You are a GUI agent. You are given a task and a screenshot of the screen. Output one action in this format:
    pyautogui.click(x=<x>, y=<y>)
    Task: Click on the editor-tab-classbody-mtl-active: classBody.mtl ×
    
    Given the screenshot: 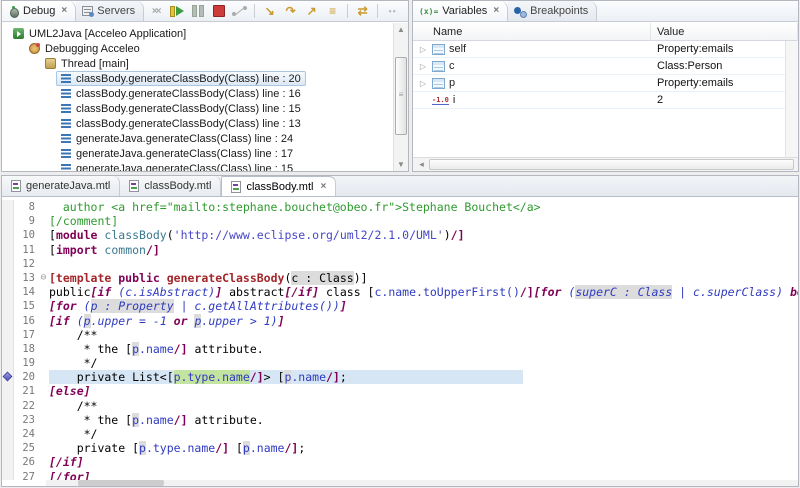 What is the action you would take?
    pyautogui.click(x=279, y=186)
    